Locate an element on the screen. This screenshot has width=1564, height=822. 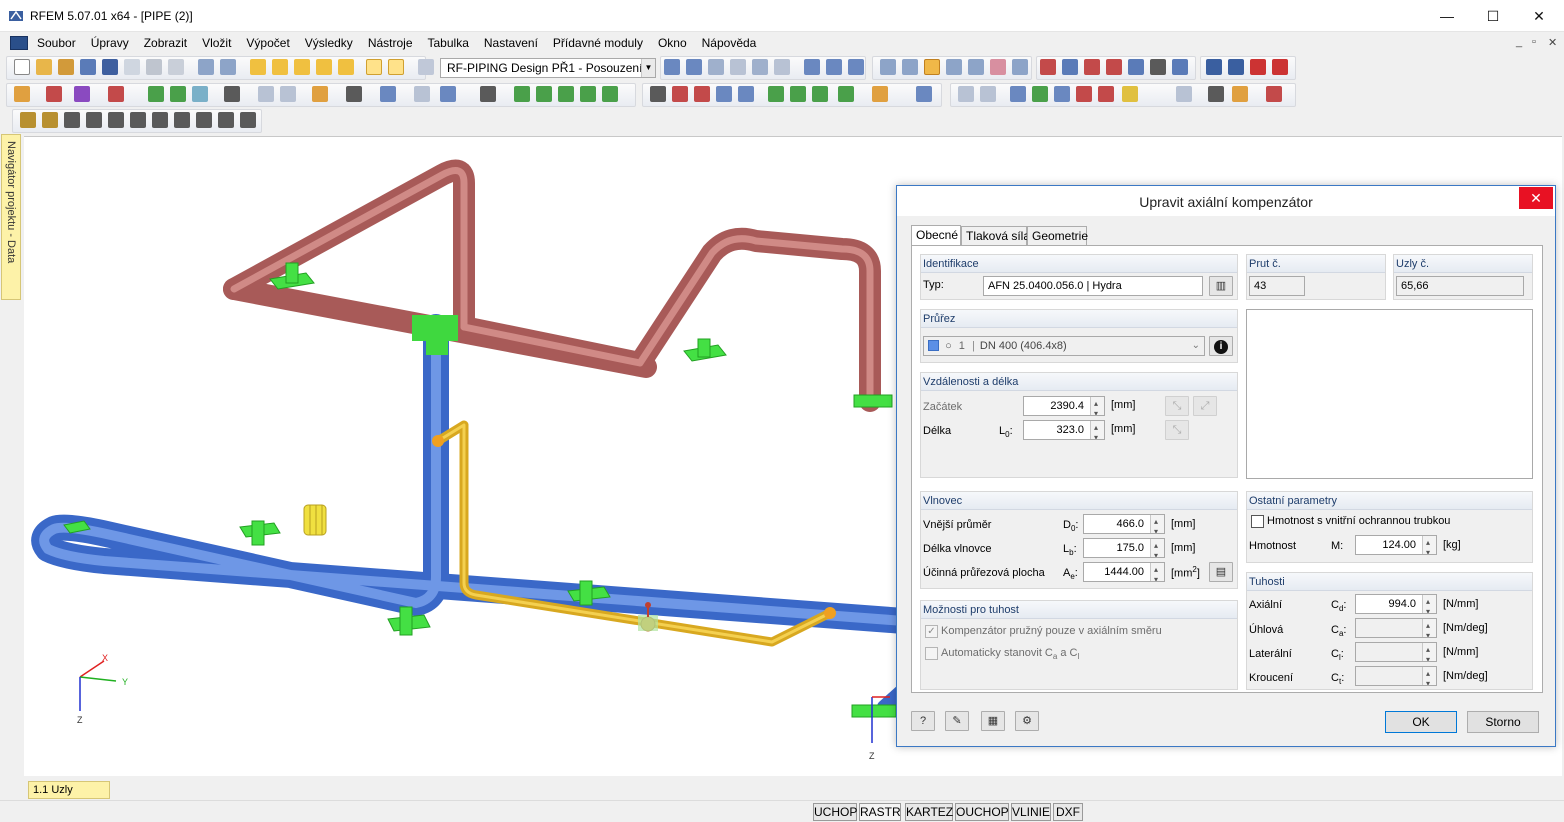
misc2-icon is located at coordinates (988, 94).